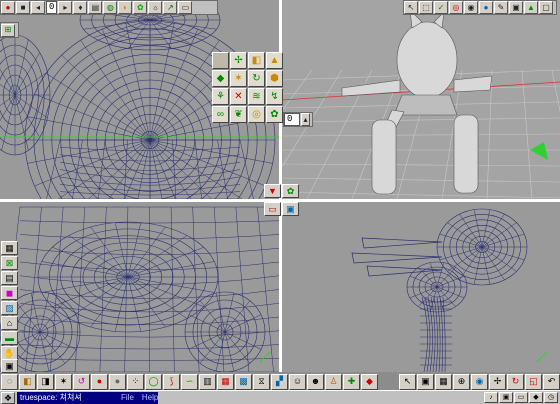 The width and height of the screenshot is (560, 404). I want to click on menu-file: File, so click(127, 397).